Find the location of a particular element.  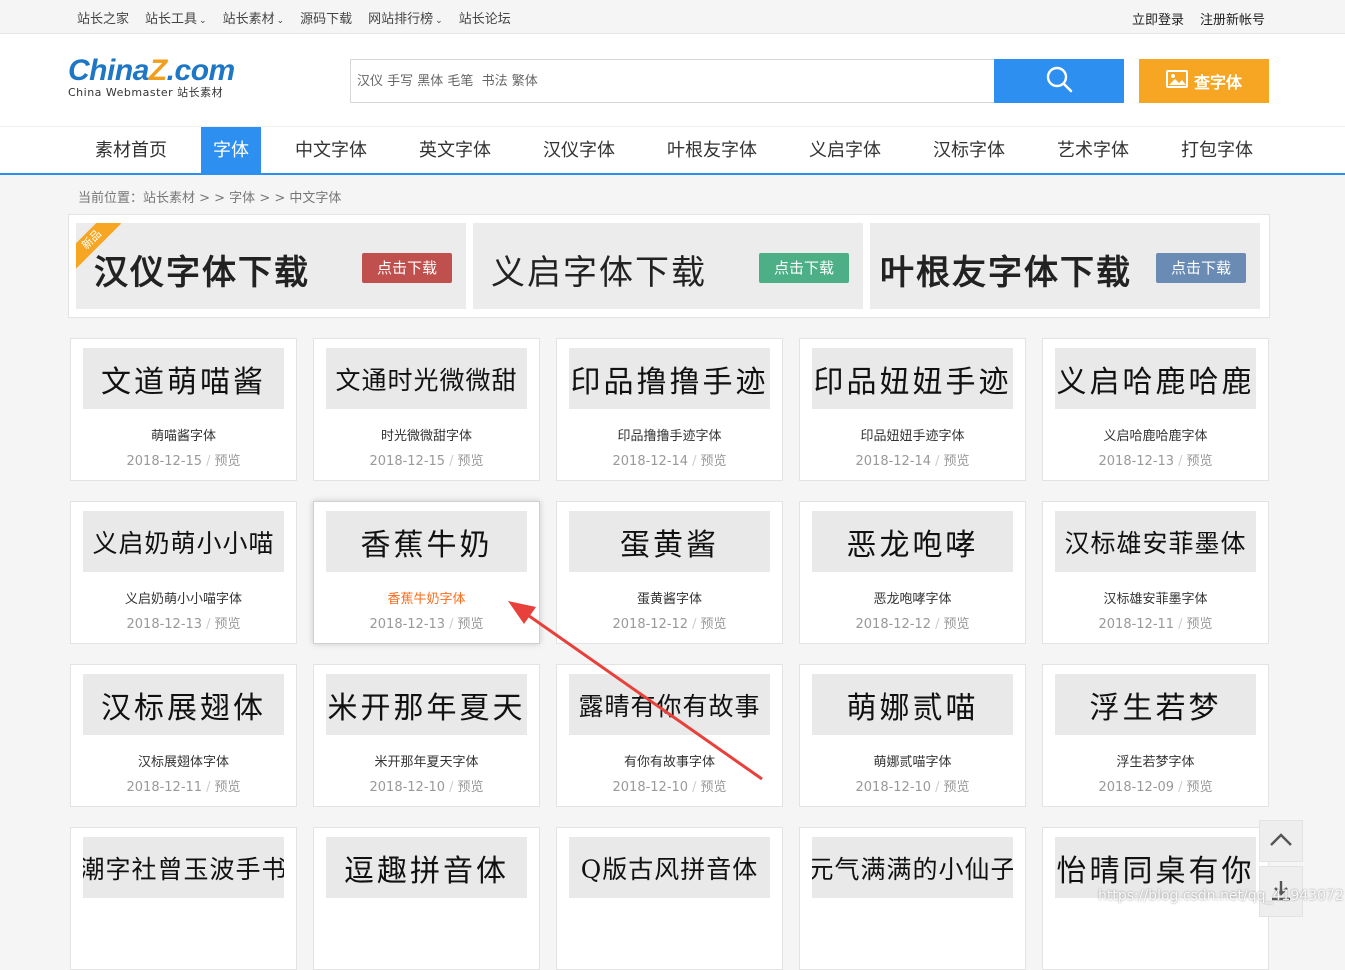

find-font-button: 查字体 is located at coordinates (1204, 81).